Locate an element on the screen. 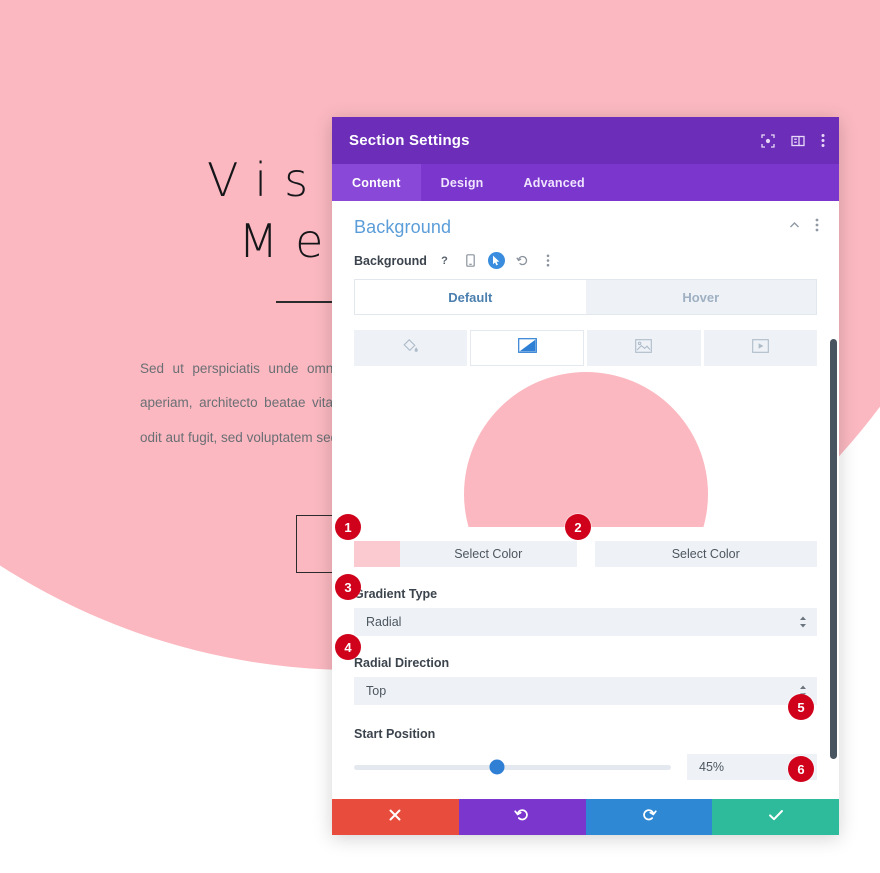  gradient-icon is located at coordinates (527, 348).